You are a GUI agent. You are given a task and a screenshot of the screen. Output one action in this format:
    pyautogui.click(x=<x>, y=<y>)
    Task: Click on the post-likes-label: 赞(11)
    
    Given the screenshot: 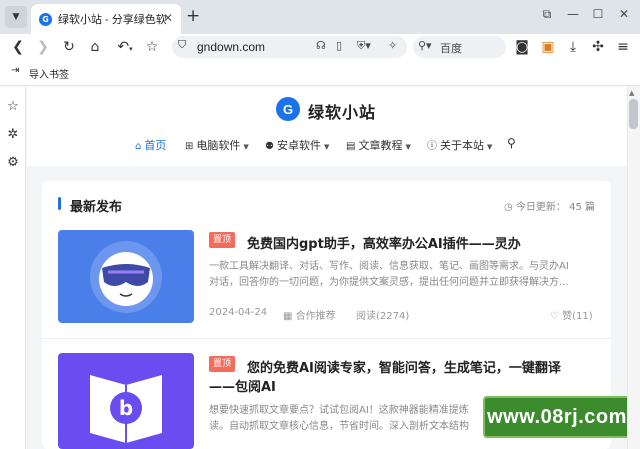 What is the action you would take?
    pyautogui.click(x=577, y=316)
    